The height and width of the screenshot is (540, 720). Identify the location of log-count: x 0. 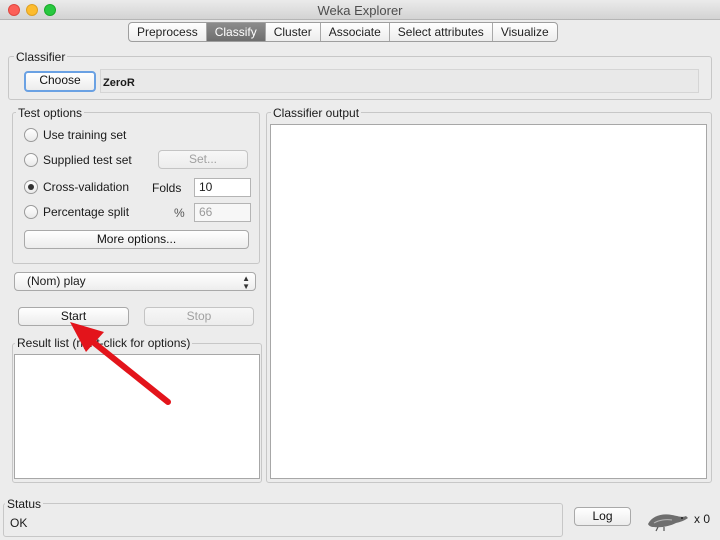
(702, 519).